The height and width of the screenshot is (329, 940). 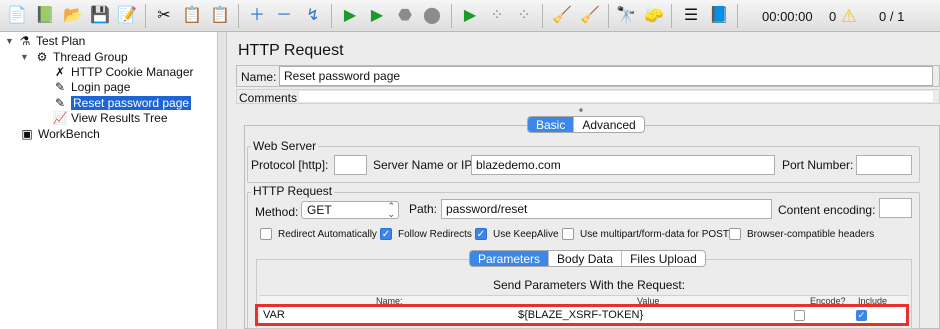 I want to click on remote-exit-icon: ⁘, so click(x=524, y=16).